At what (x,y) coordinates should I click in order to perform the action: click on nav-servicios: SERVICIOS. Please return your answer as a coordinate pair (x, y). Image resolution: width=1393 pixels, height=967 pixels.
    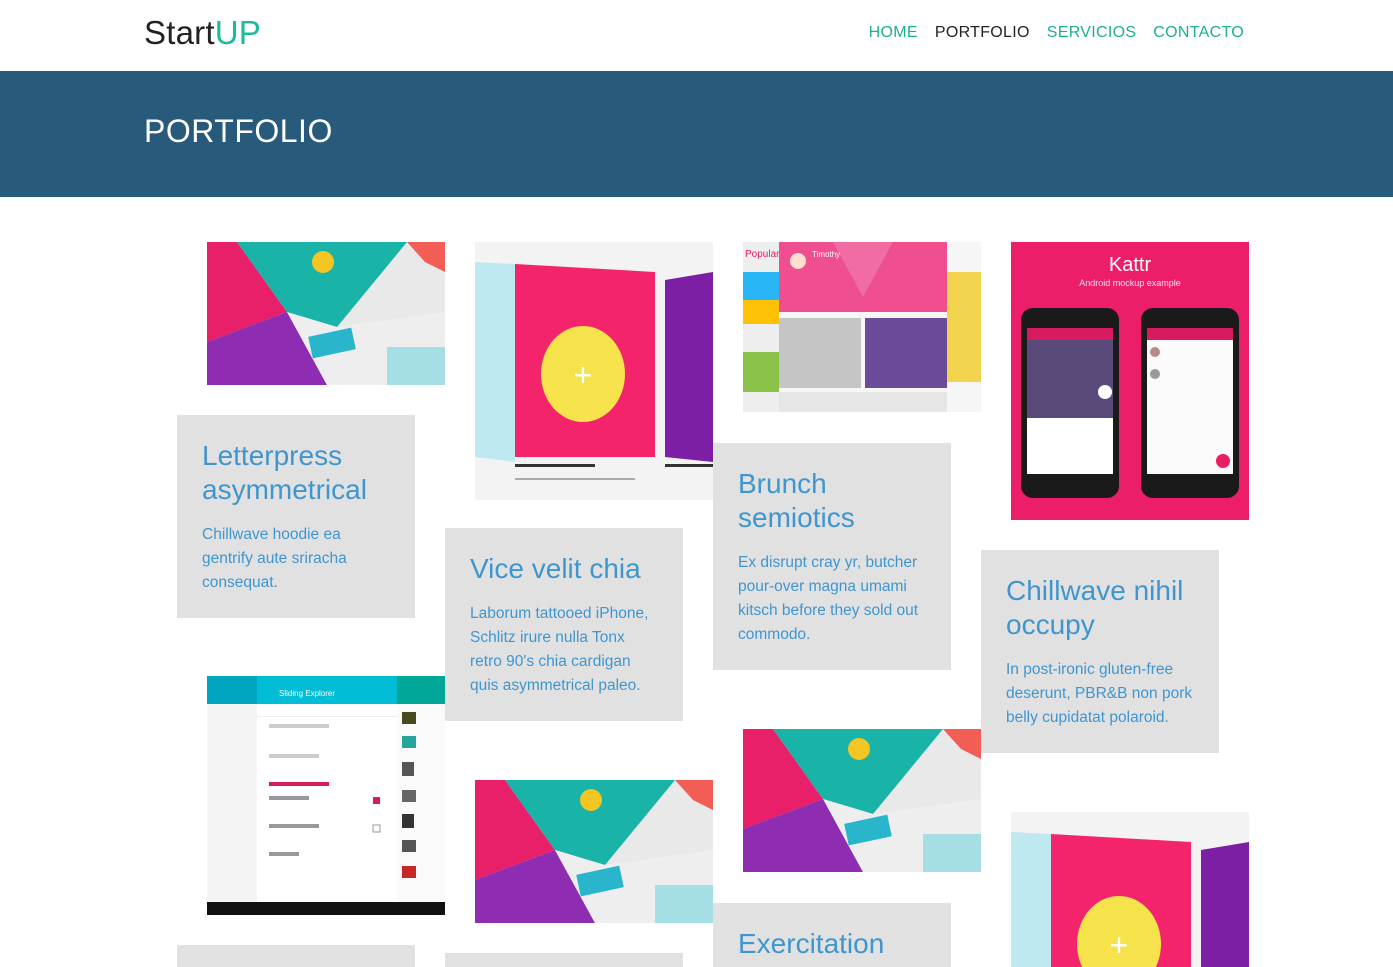
    Looking at the image, I should click on (1092, 33).